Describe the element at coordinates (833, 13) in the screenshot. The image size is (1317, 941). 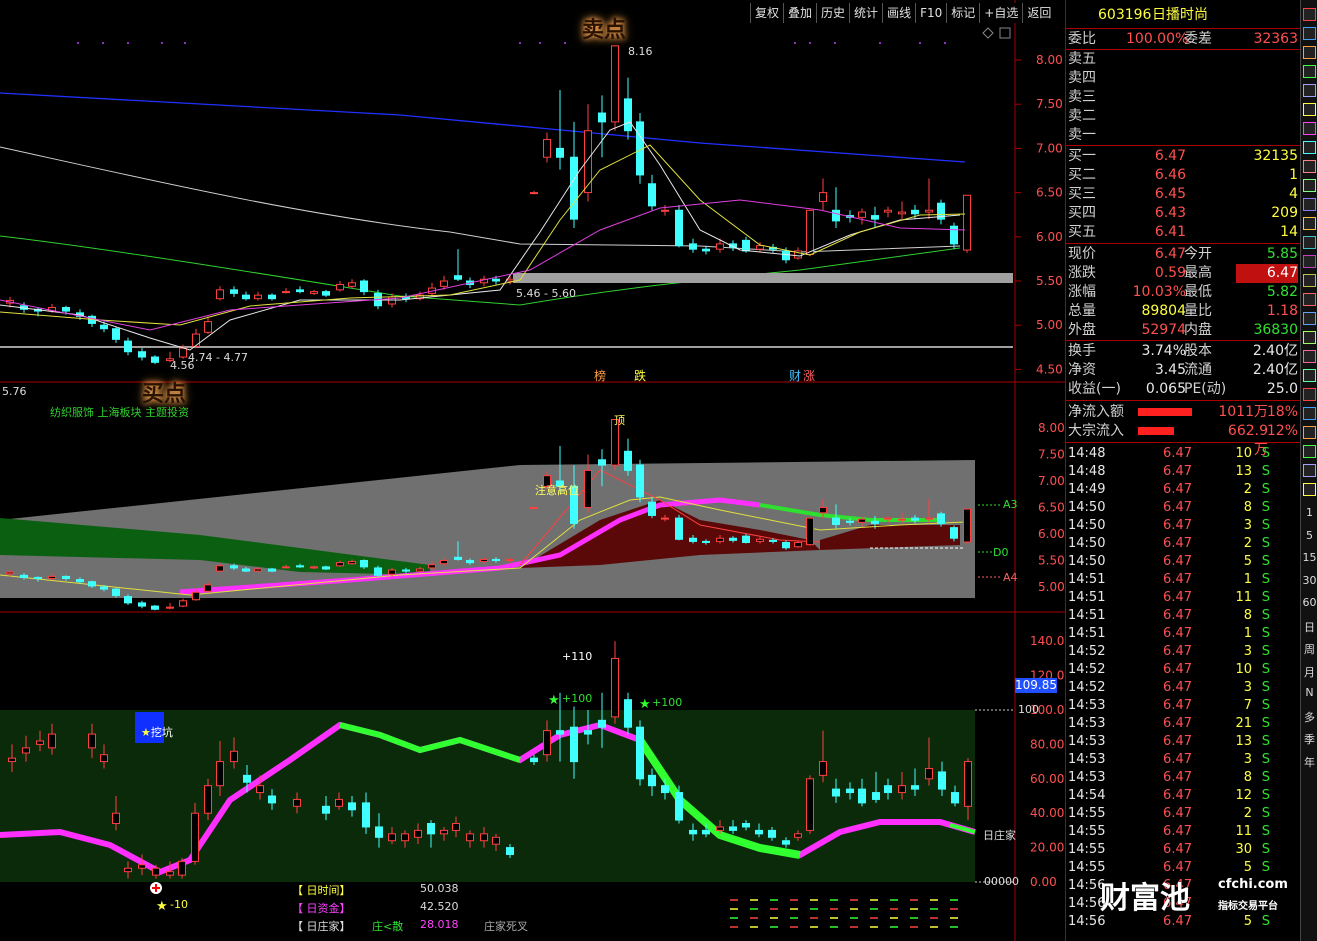
I see `toolbar-button-2: 历史` at that location.